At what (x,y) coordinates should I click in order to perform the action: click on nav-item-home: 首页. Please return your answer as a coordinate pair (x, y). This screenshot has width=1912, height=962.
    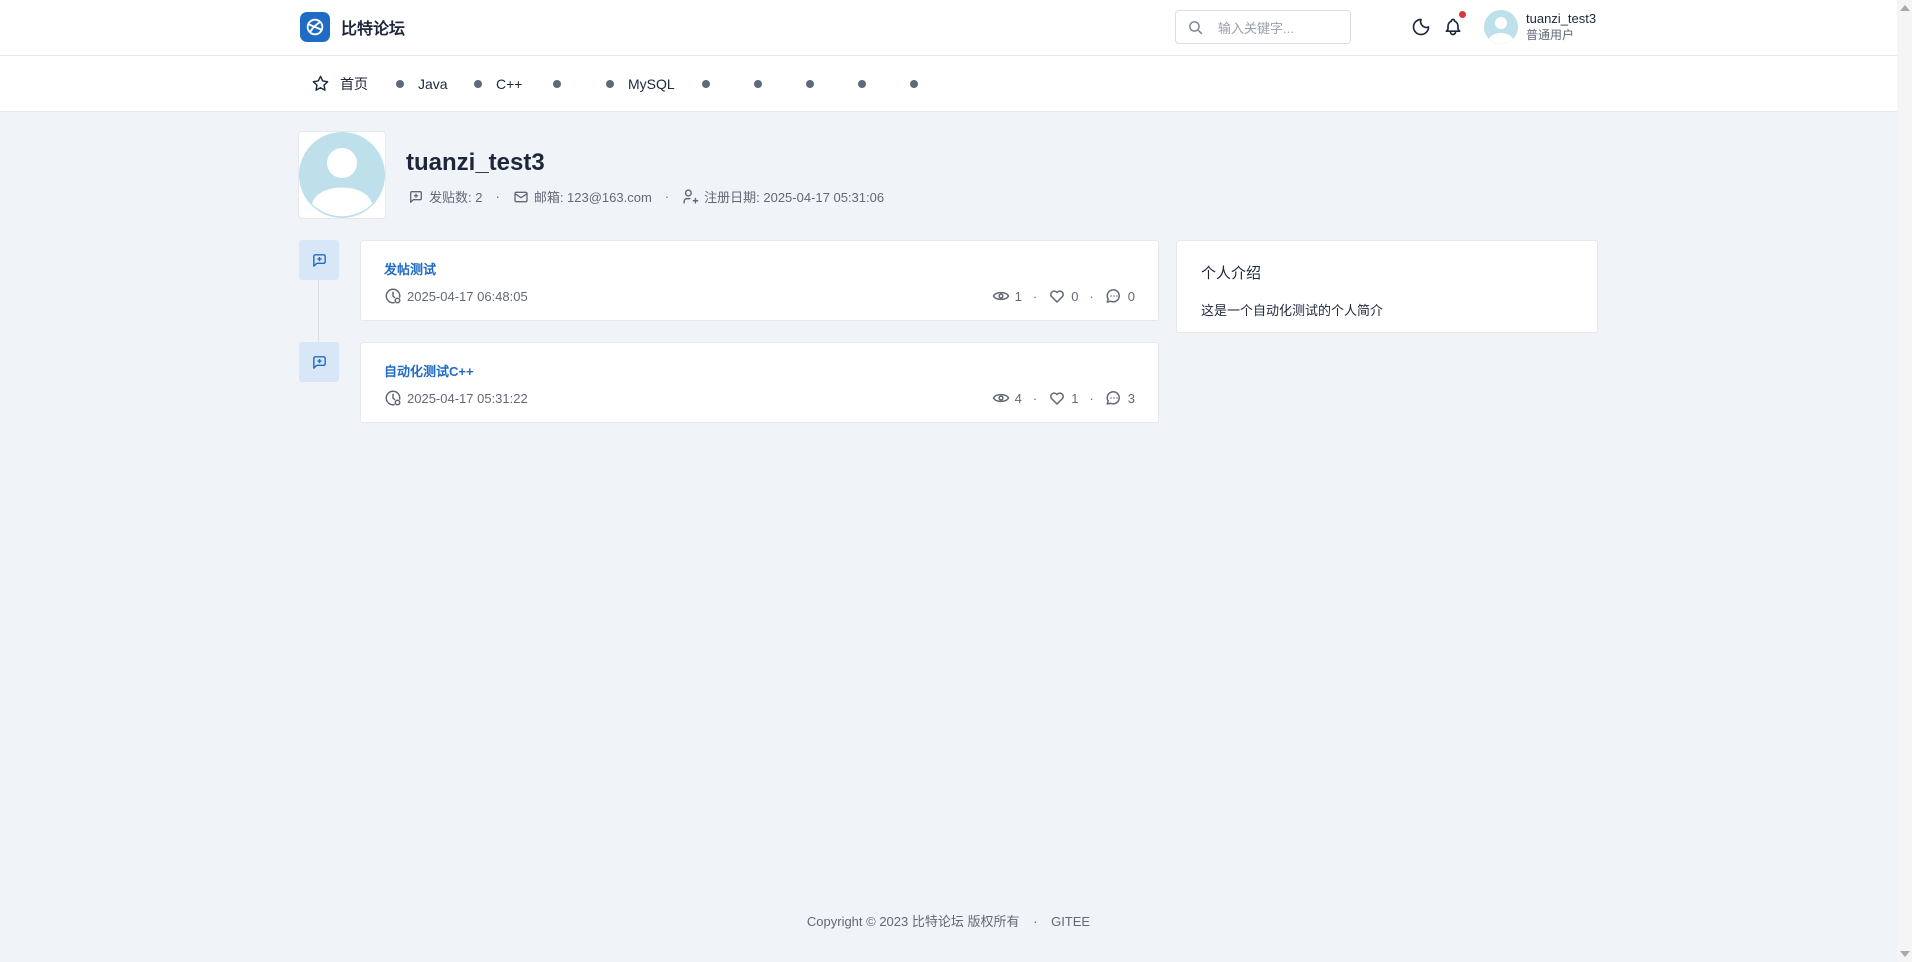
    Looking at the image, I should click on (339, 83).